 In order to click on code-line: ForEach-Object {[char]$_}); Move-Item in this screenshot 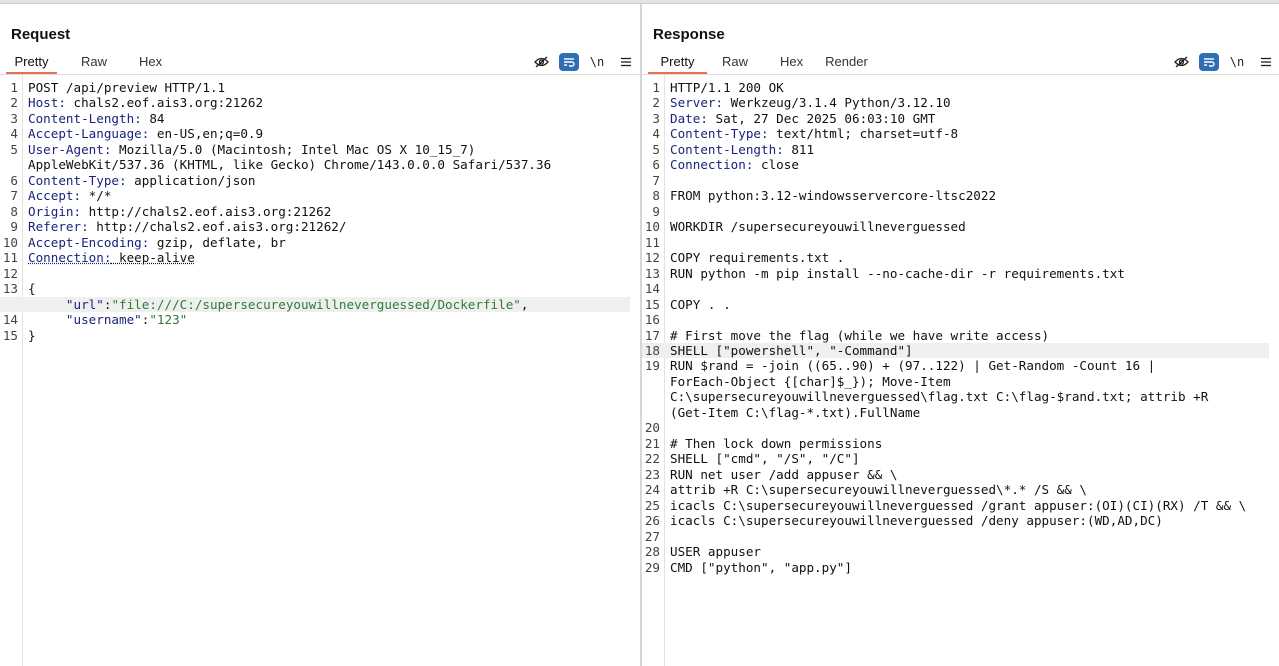, I will do `click(955, 381)`.